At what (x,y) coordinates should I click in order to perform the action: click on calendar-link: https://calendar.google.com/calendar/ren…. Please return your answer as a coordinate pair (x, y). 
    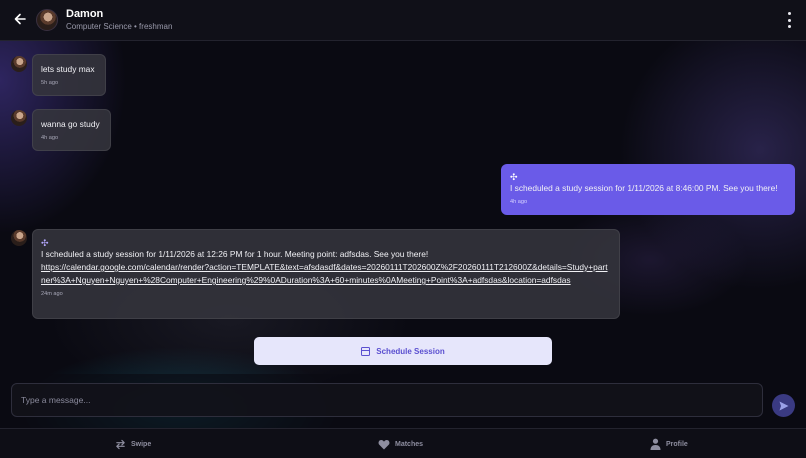
    Looking at the image, I should click on (326, 274).